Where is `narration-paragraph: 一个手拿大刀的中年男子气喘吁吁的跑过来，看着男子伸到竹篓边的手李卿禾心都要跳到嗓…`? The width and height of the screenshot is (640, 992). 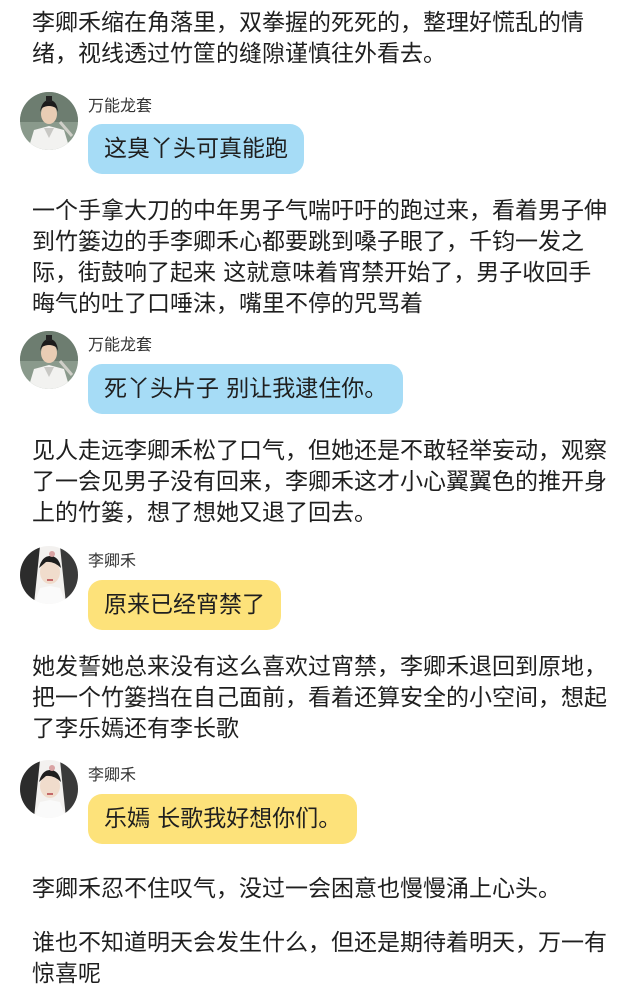
narration-paragraph: 一个手拿大刀的中年男子气喘吁吁的跑过来，看着男子伸到竹篓边的手李卿禾心都要跳到嗓… is located at coordinates (319, 257).